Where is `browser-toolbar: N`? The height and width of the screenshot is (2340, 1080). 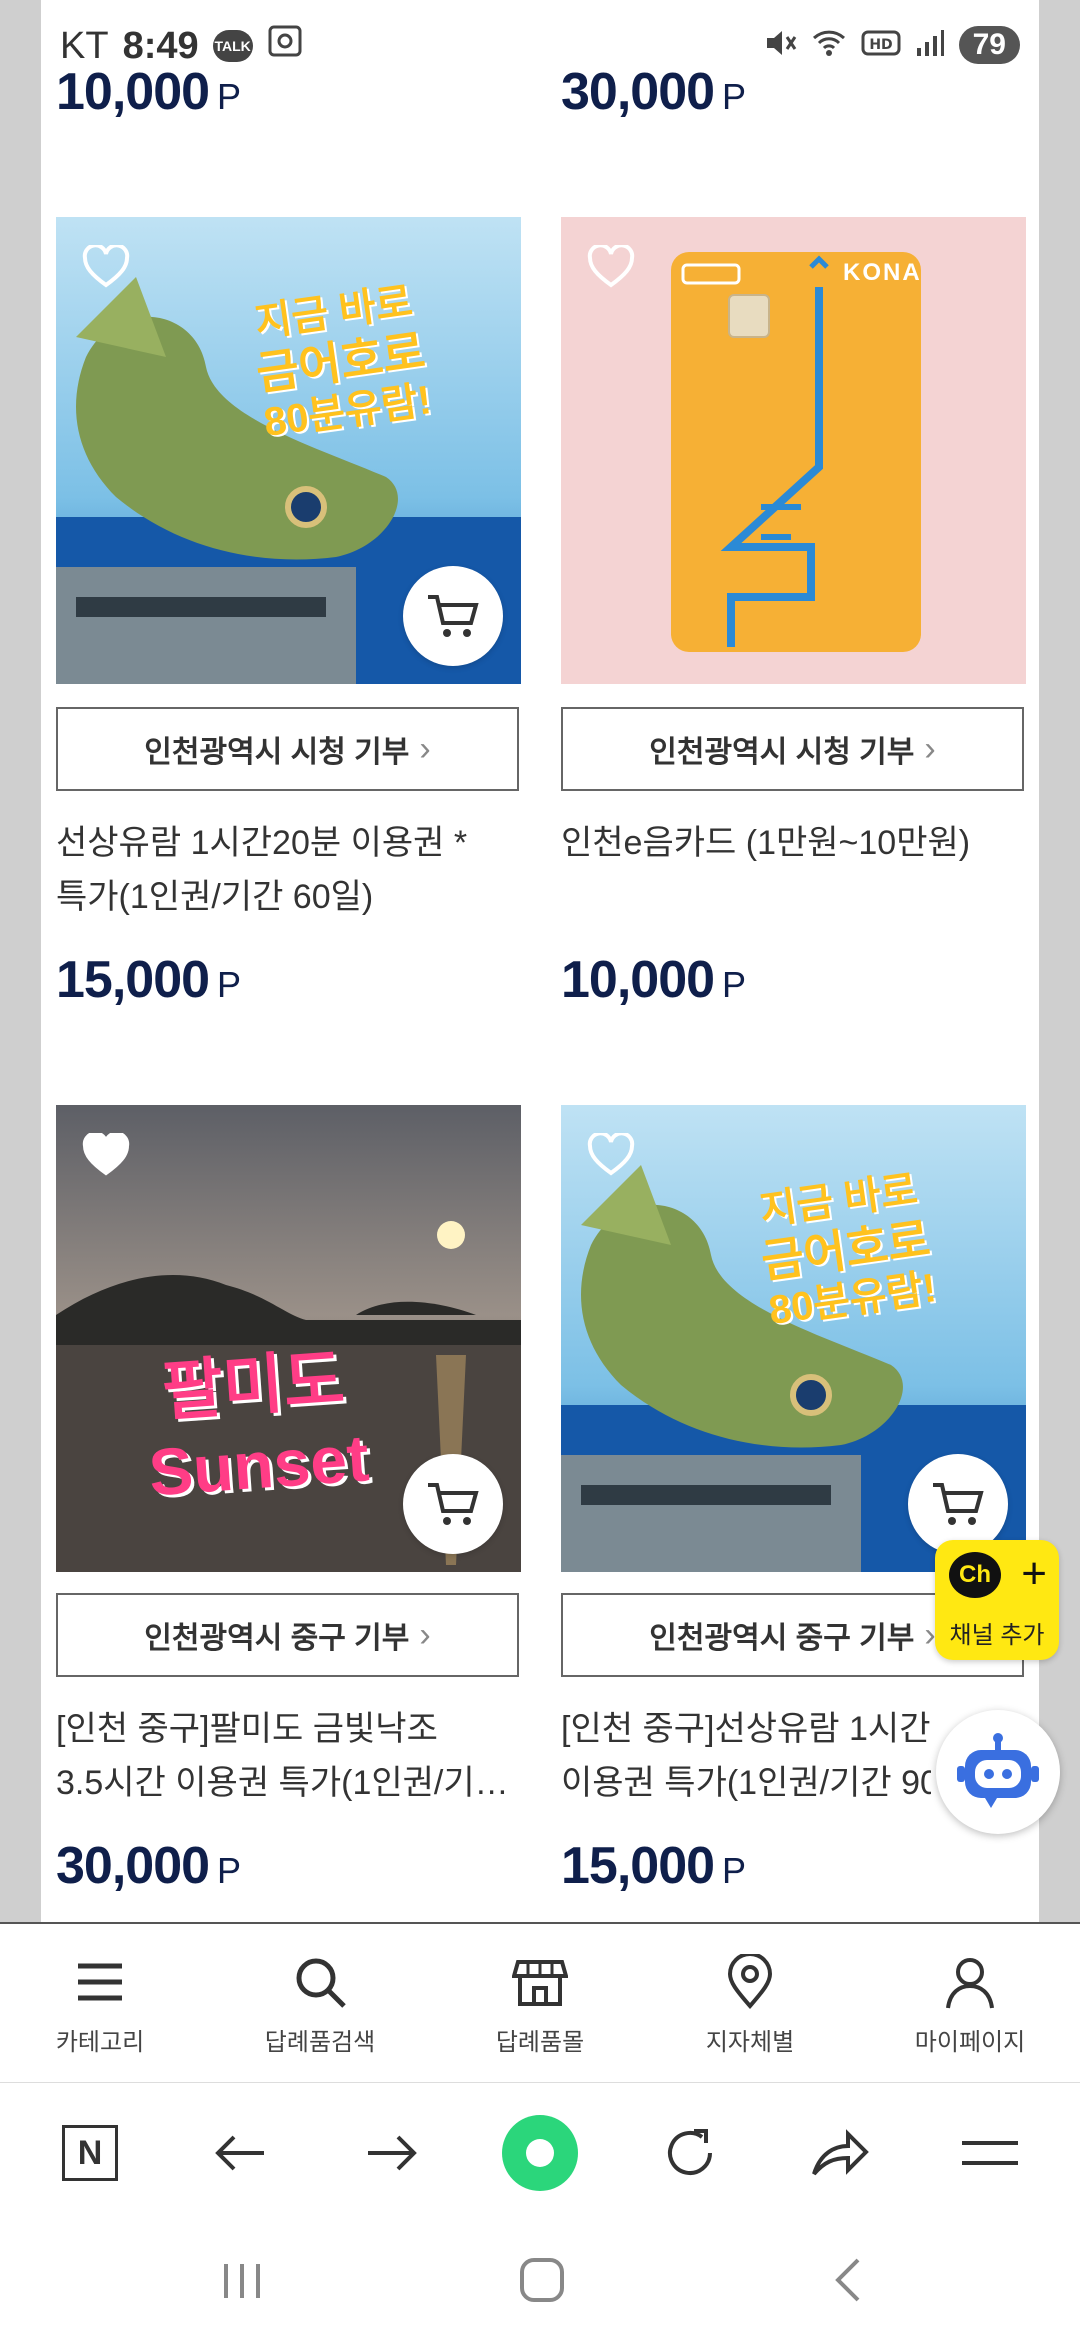
browser-toolbar: N is located at coordinates (540, 2151).